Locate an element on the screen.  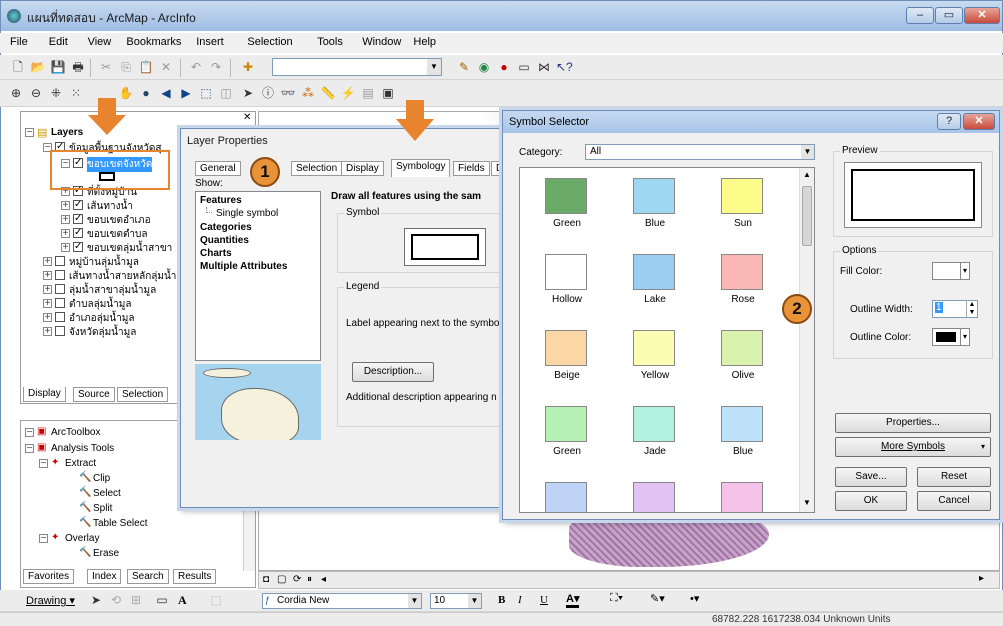
minimize-button: – is located at coordinates (920, 15).